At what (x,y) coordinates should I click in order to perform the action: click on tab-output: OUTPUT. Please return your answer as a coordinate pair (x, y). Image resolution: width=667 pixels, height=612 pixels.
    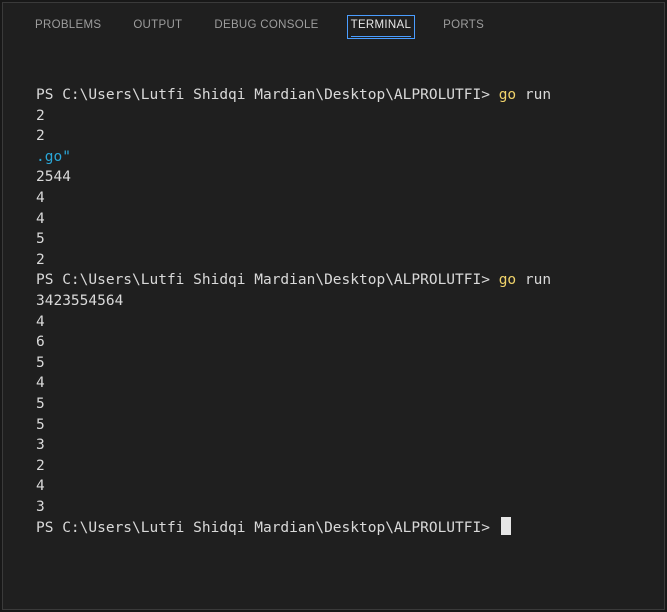
    Looking at the image, I should click on (157, 28).